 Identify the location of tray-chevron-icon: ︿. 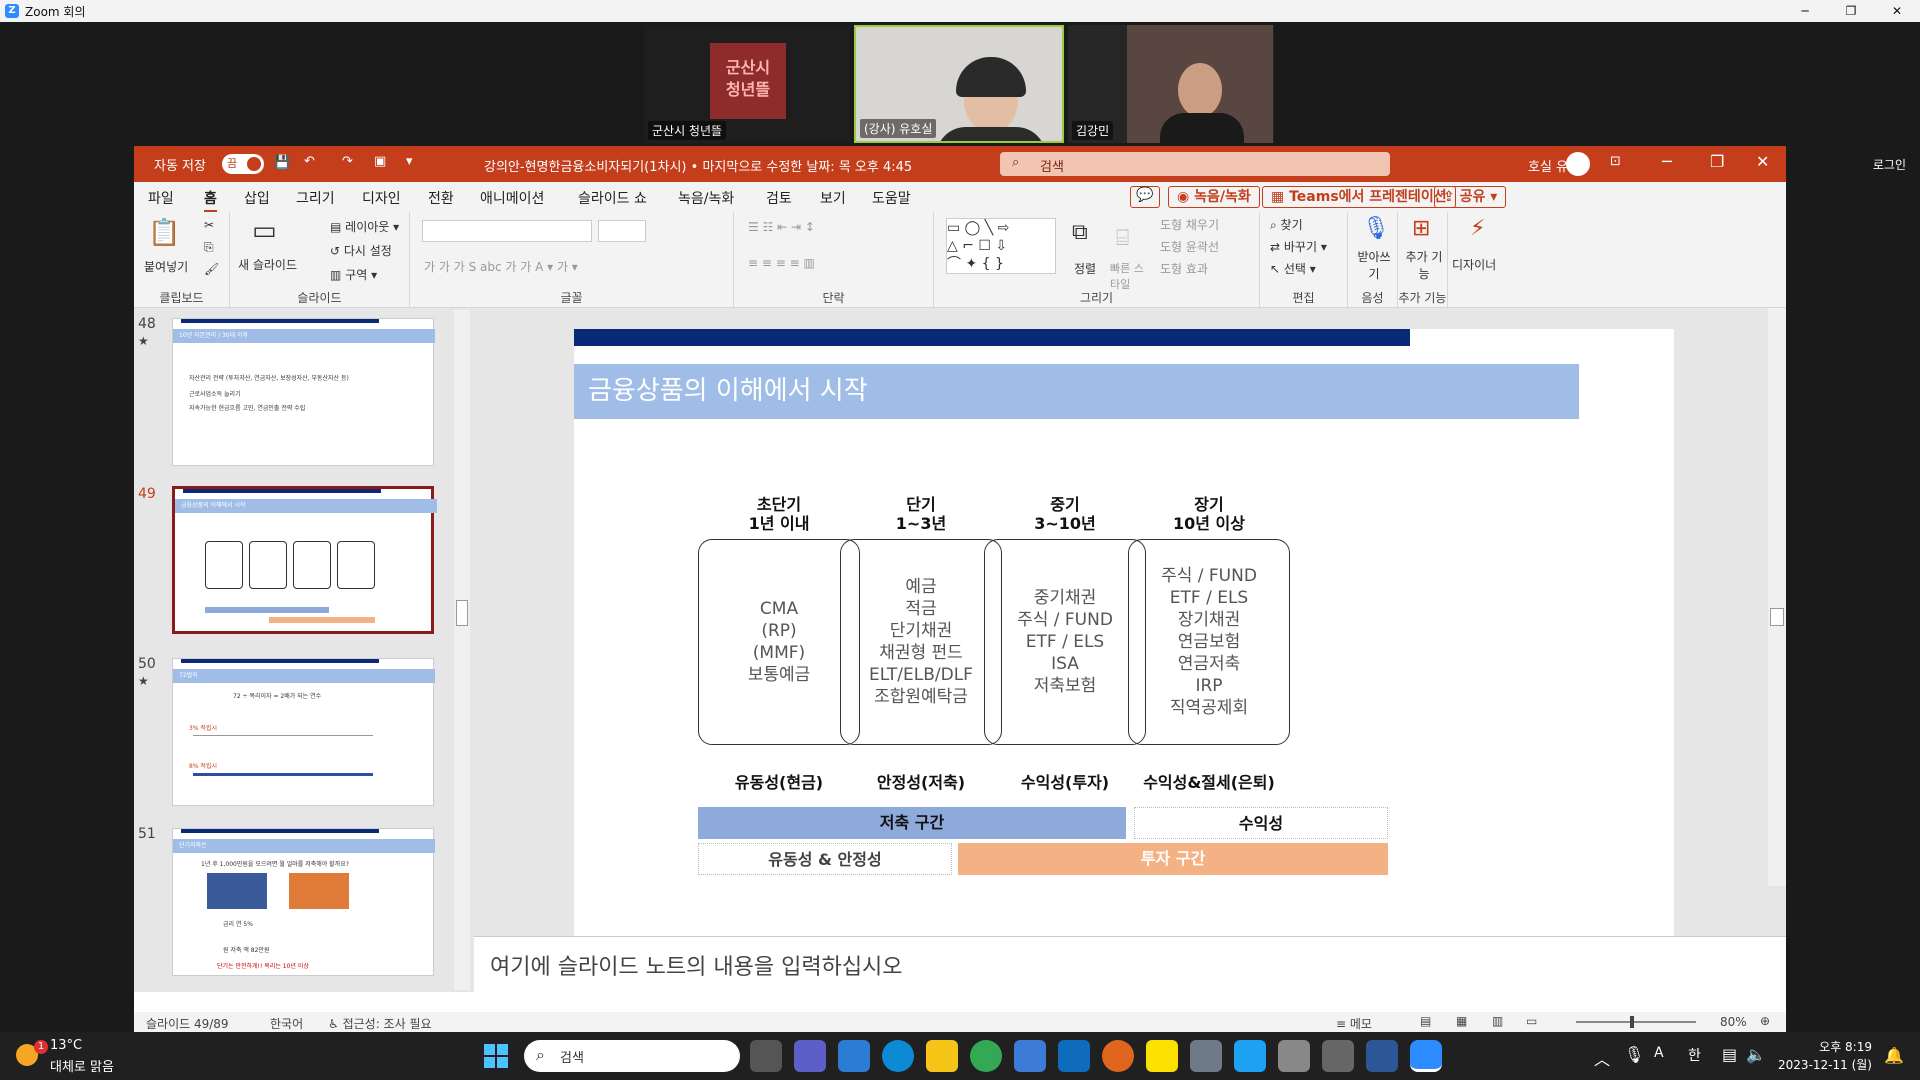
(1602, 1058).